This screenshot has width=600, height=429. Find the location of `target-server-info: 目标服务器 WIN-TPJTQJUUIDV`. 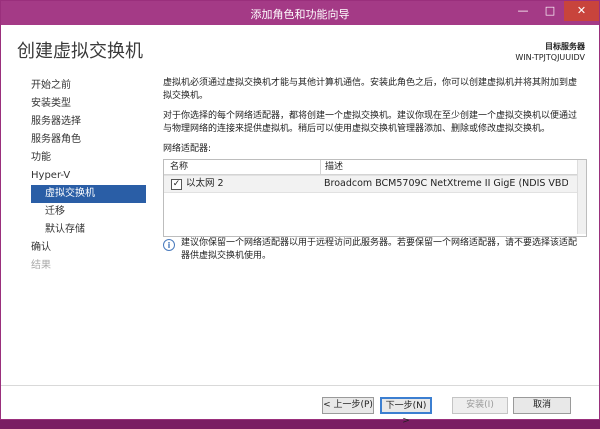

target-server-info: 目标服务器 WIN-TPJTQJUUIDV is located at coordinates (550, 52).